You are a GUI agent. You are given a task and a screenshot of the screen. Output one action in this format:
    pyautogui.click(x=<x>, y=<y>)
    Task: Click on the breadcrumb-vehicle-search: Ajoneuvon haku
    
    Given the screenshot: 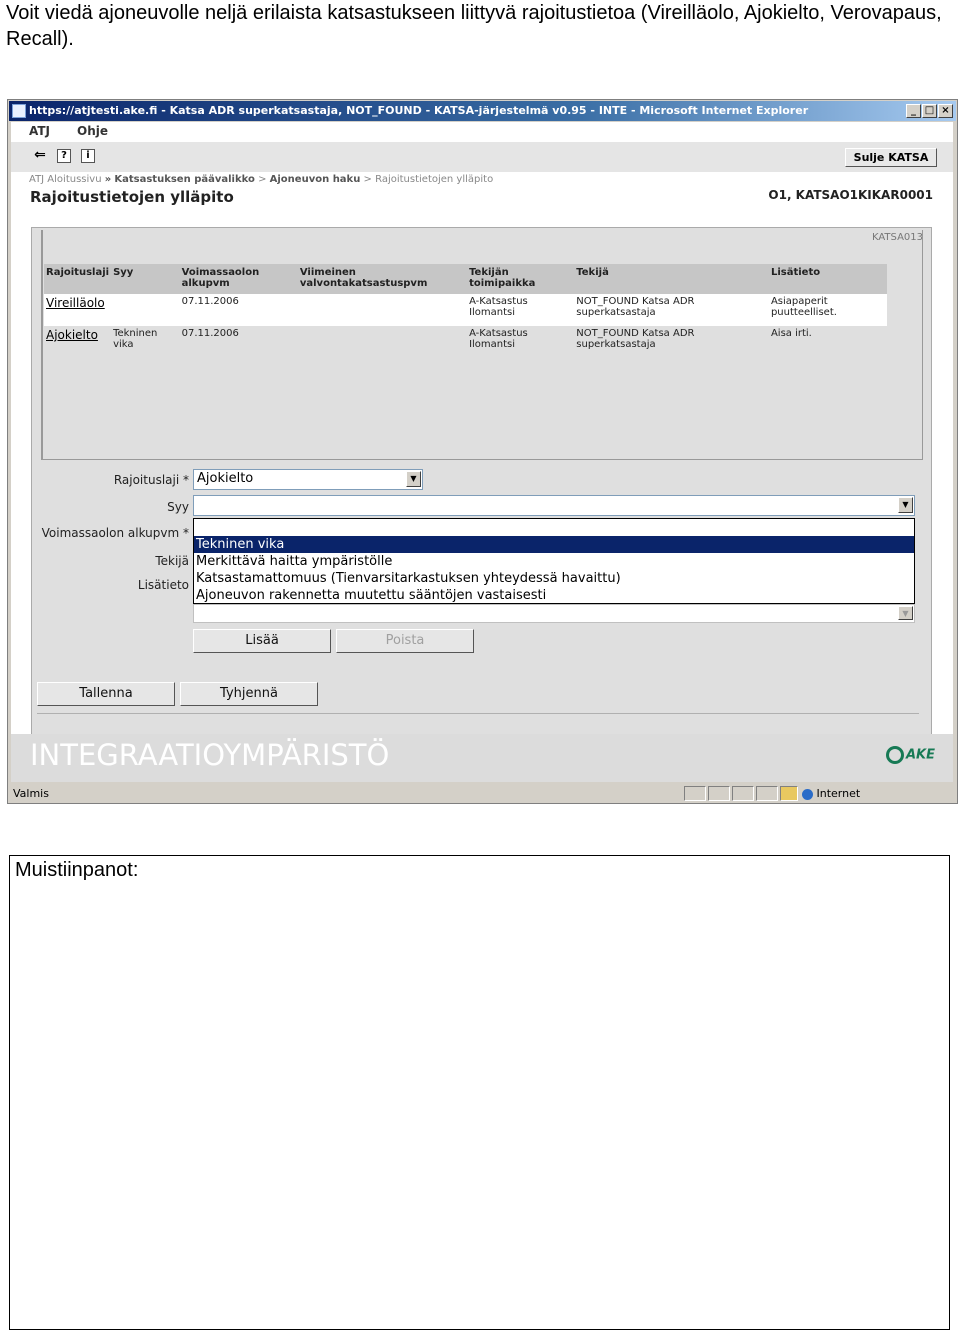 What is the action you would take?
    pyautogui.click(x=315, y=179)
    